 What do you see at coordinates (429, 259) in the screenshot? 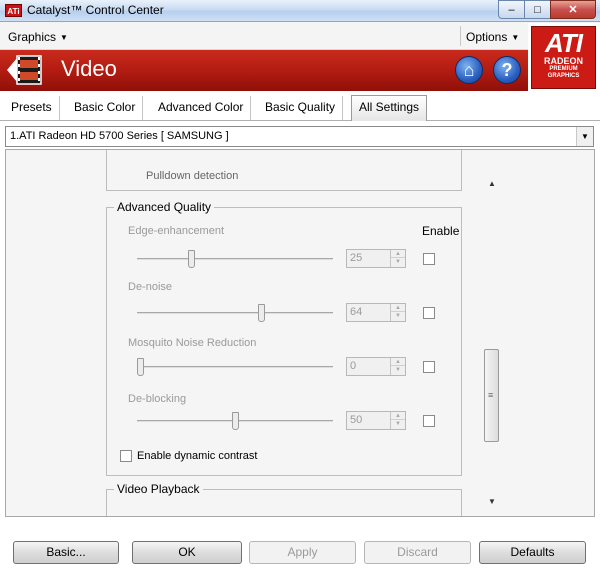
I see `edge-enhancement-enable-checkbox` at bounding box center [429, 259].